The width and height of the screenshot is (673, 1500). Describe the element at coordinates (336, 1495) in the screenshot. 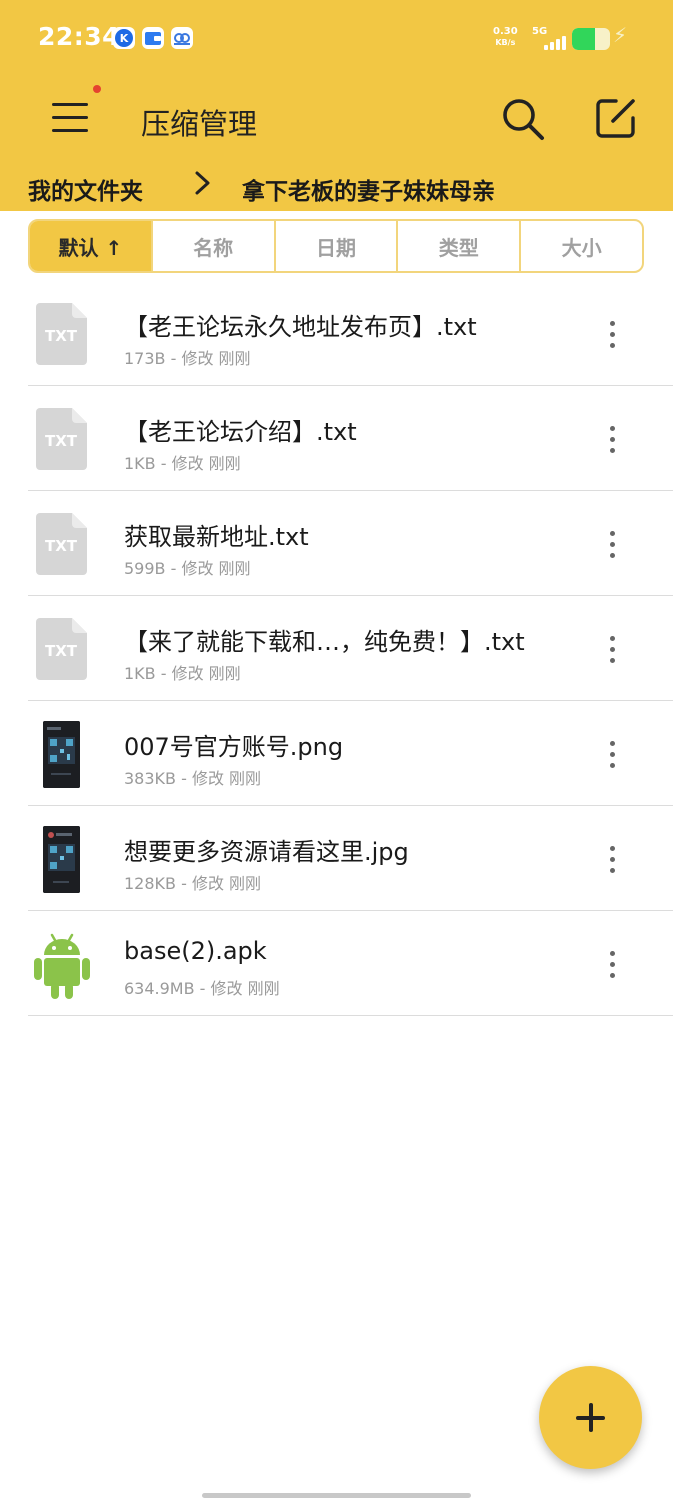

I see `home-indicator` at that location.